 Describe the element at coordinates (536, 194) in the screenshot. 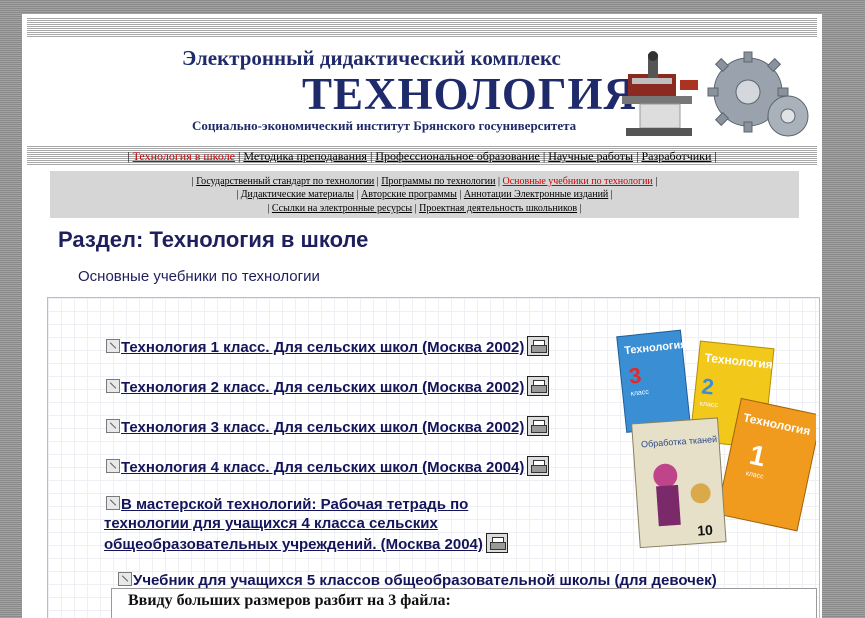

I see `subnav-link-annotations: Аннотации Электронные изданий` at that location.